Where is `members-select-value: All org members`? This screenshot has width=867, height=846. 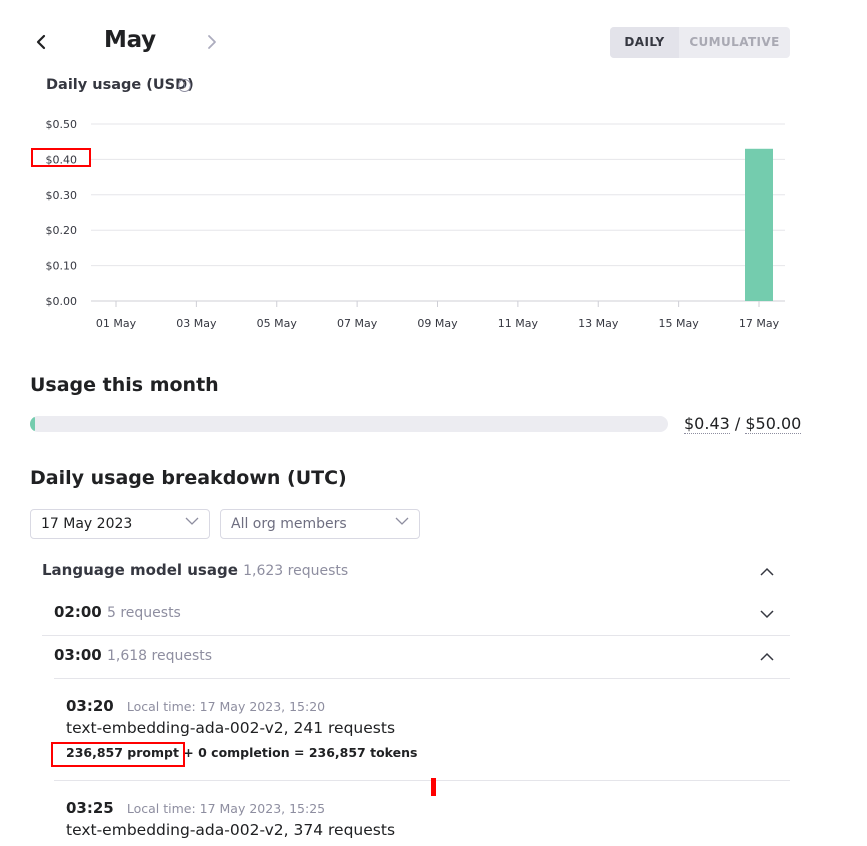 members-select-value: All org members is located at coordinates (289, 524).